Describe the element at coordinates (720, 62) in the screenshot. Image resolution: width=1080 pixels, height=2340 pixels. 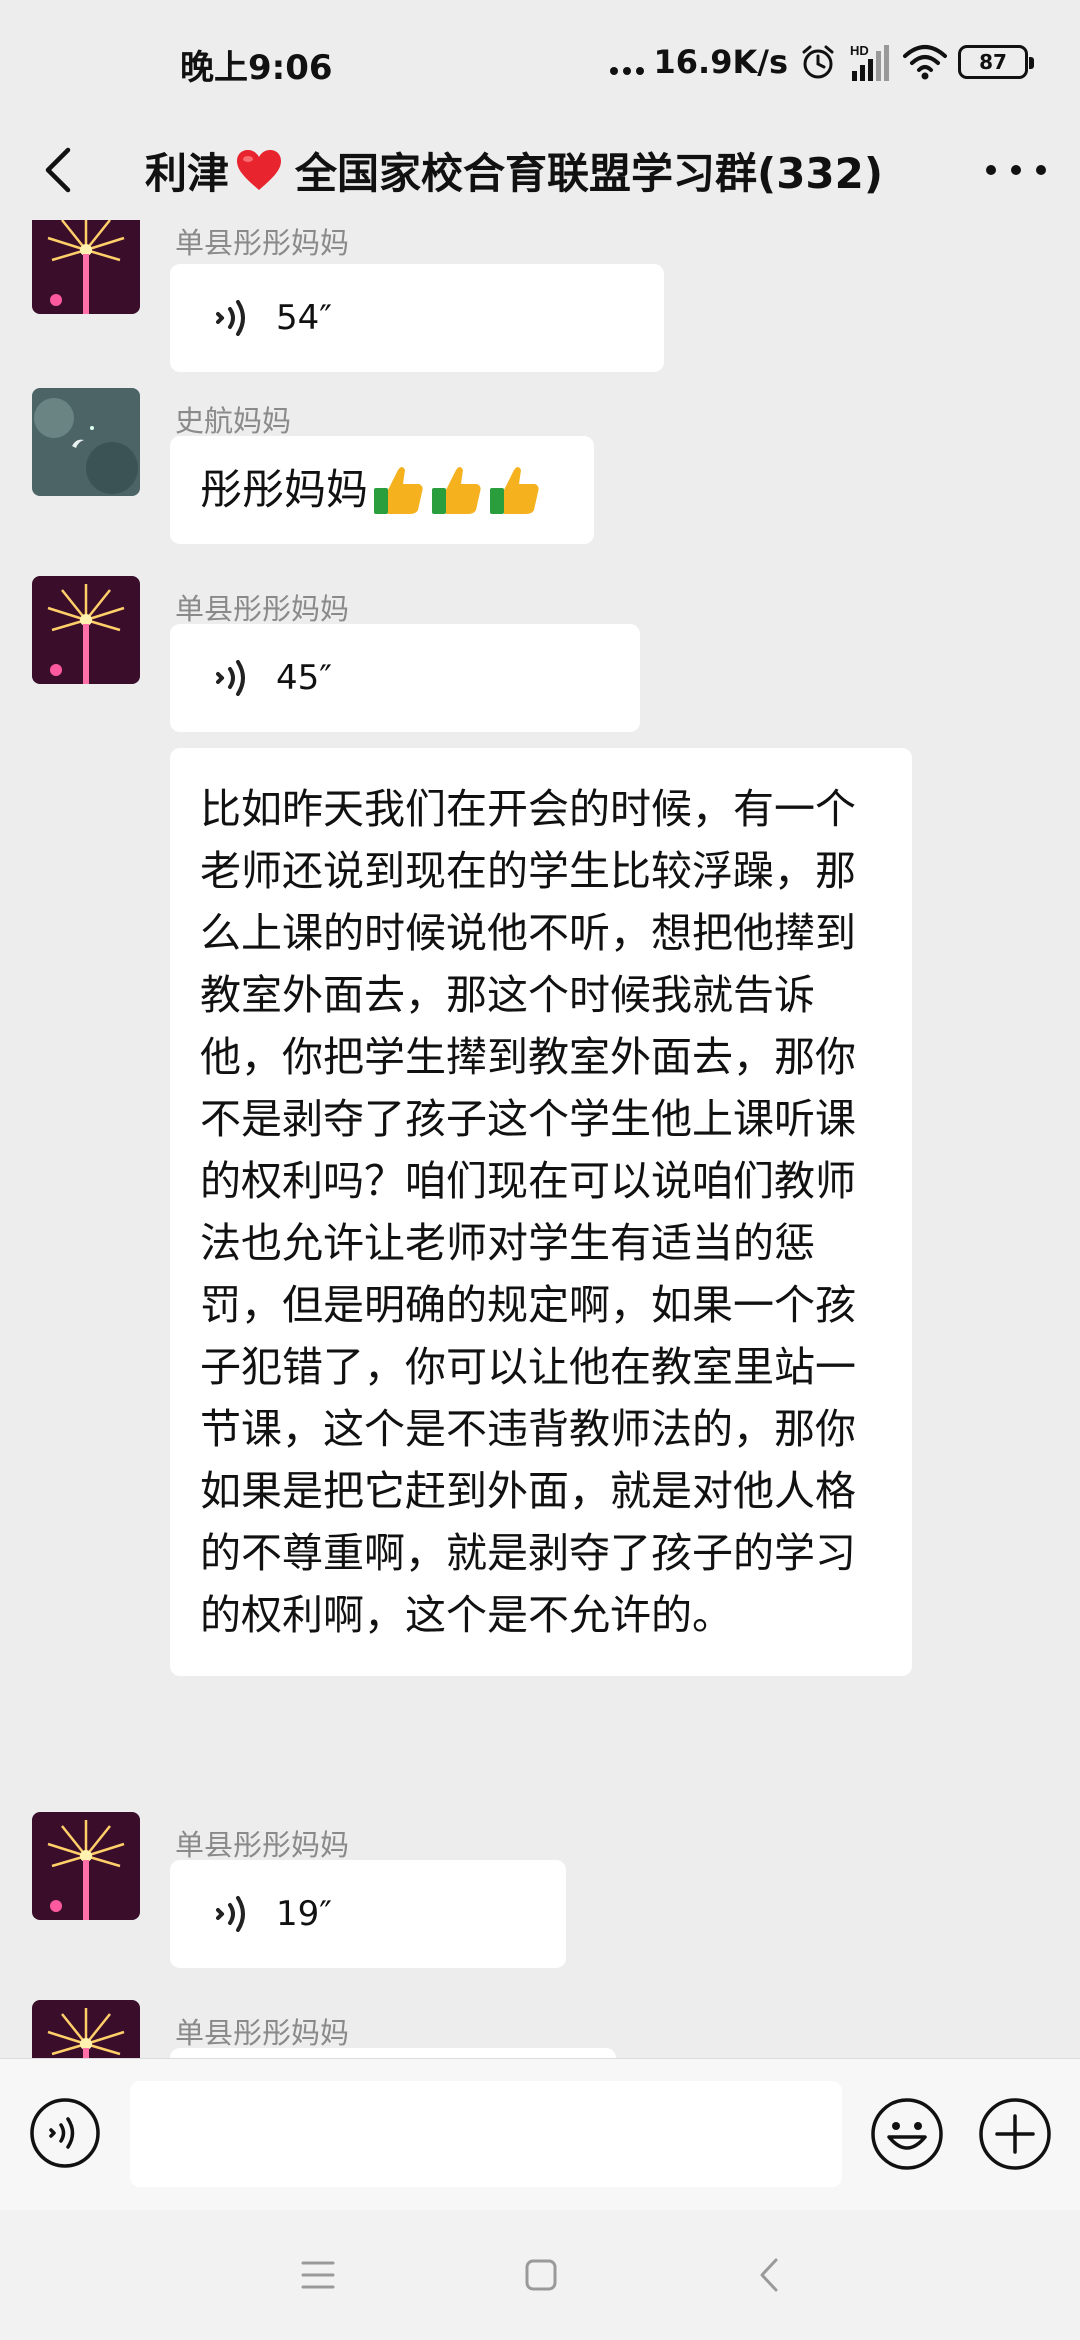
I see `net-speed: 16.9K/s` at that location.